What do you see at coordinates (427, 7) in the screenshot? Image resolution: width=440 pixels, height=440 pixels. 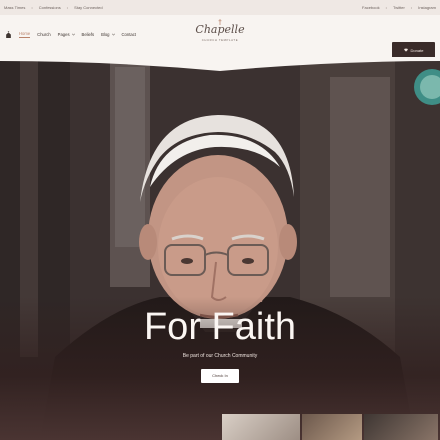 I see `social-link-instagram: Instagram` at bounding box center [427, 7].